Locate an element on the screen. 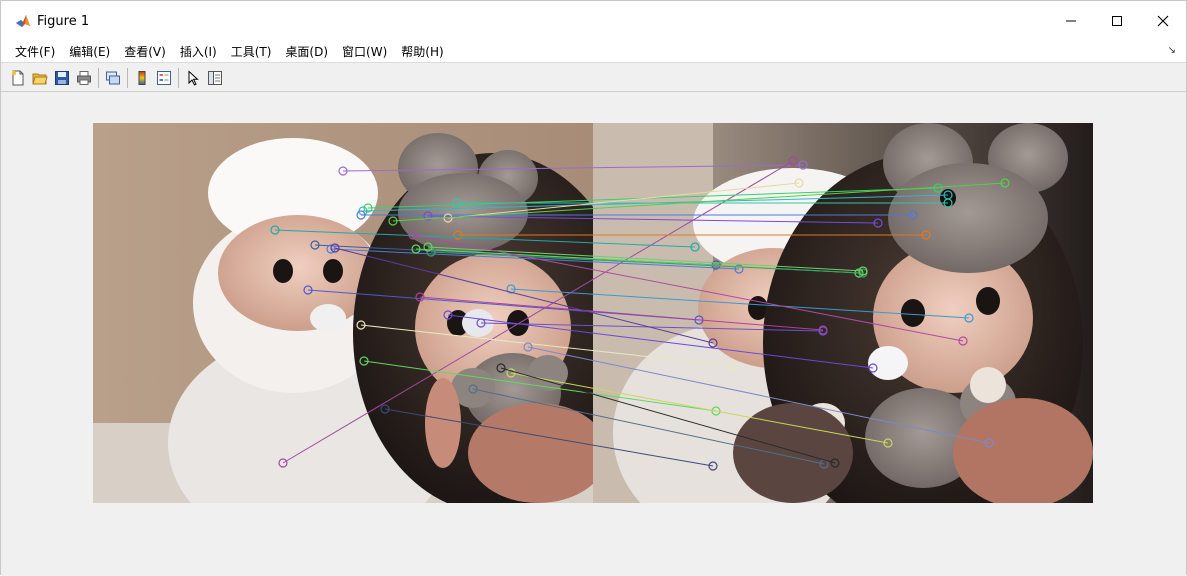  legend-button is located at coordinates (164, 78).